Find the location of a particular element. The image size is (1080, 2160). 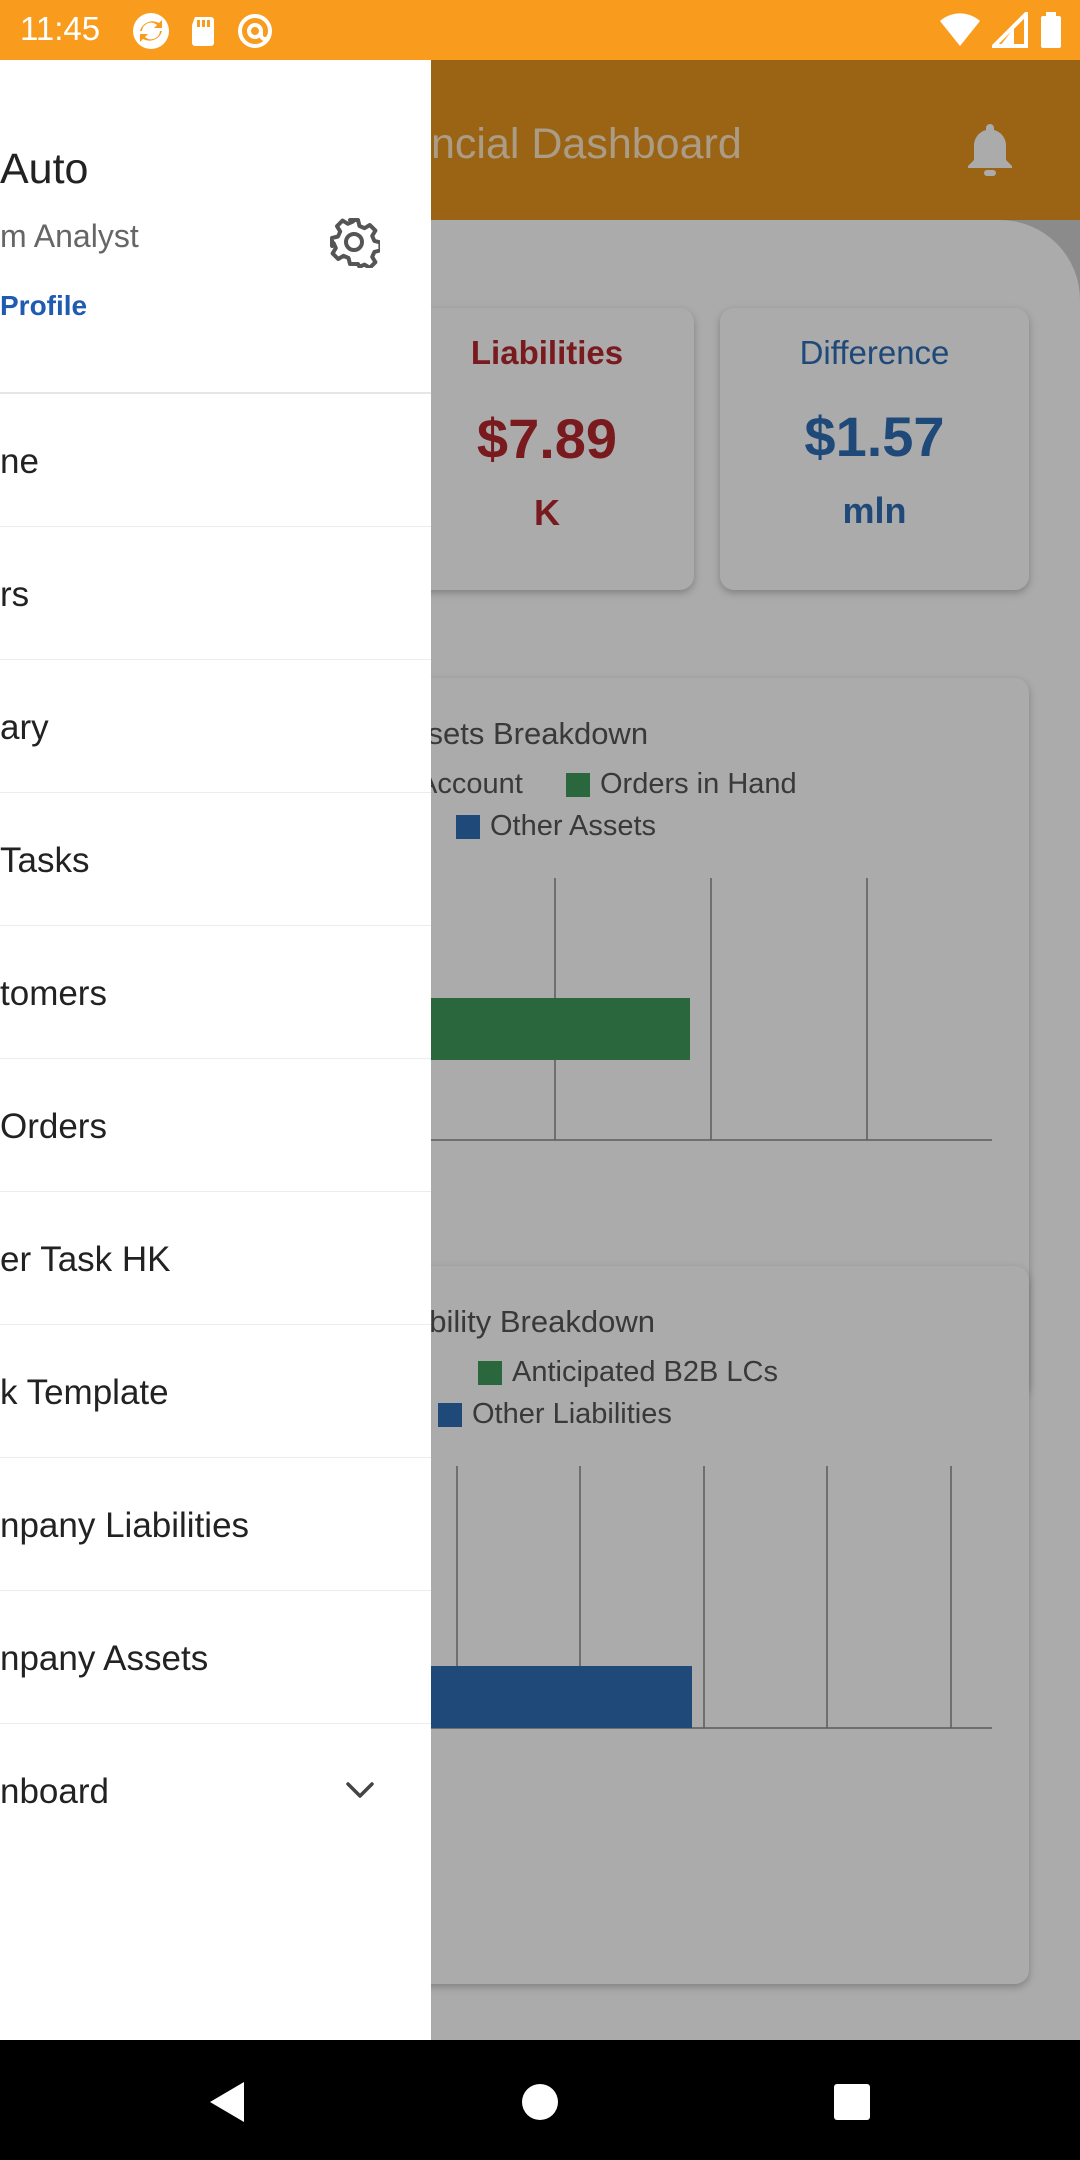

menu-item-orders: Orders is located at coordinates (215, 1125).